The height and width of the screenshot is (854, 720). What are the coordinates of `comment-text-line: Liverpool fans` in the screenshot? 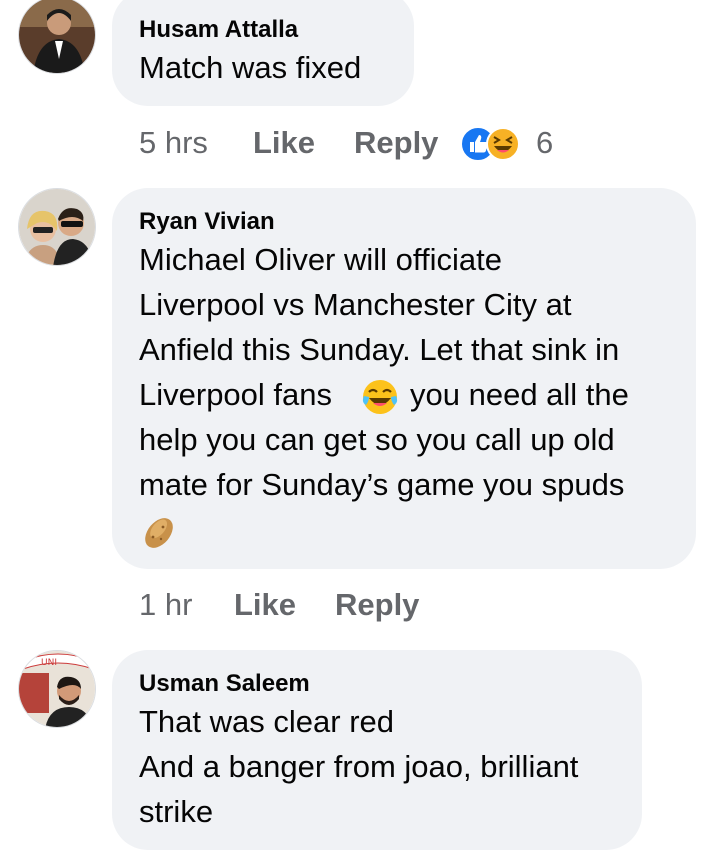 It's located at (236, 394).